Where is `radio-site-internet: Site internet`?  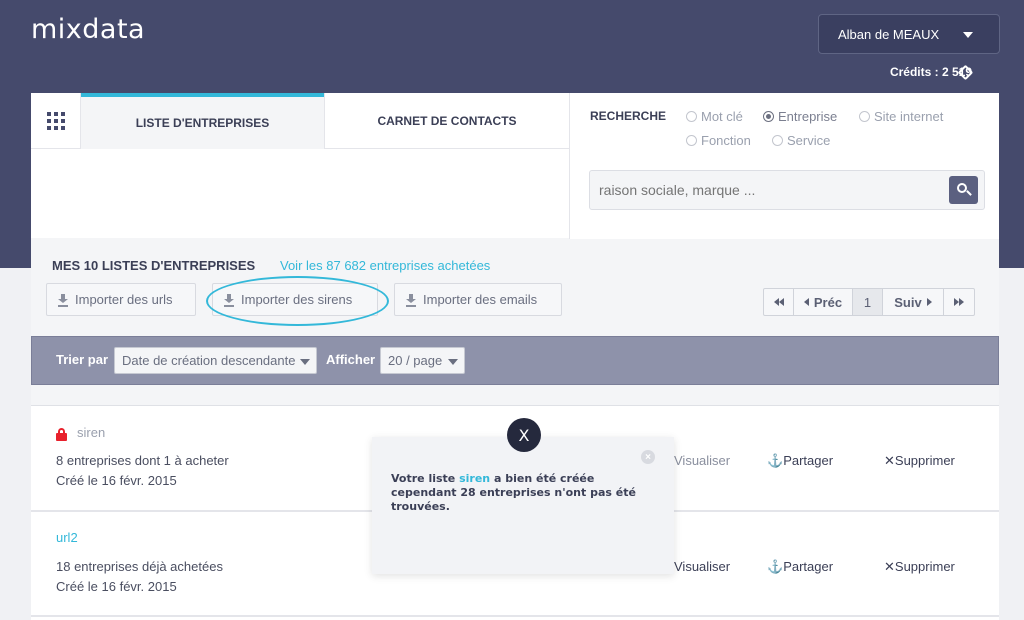 radio-site-internet: Site internet is located at coordinates (901, 116).